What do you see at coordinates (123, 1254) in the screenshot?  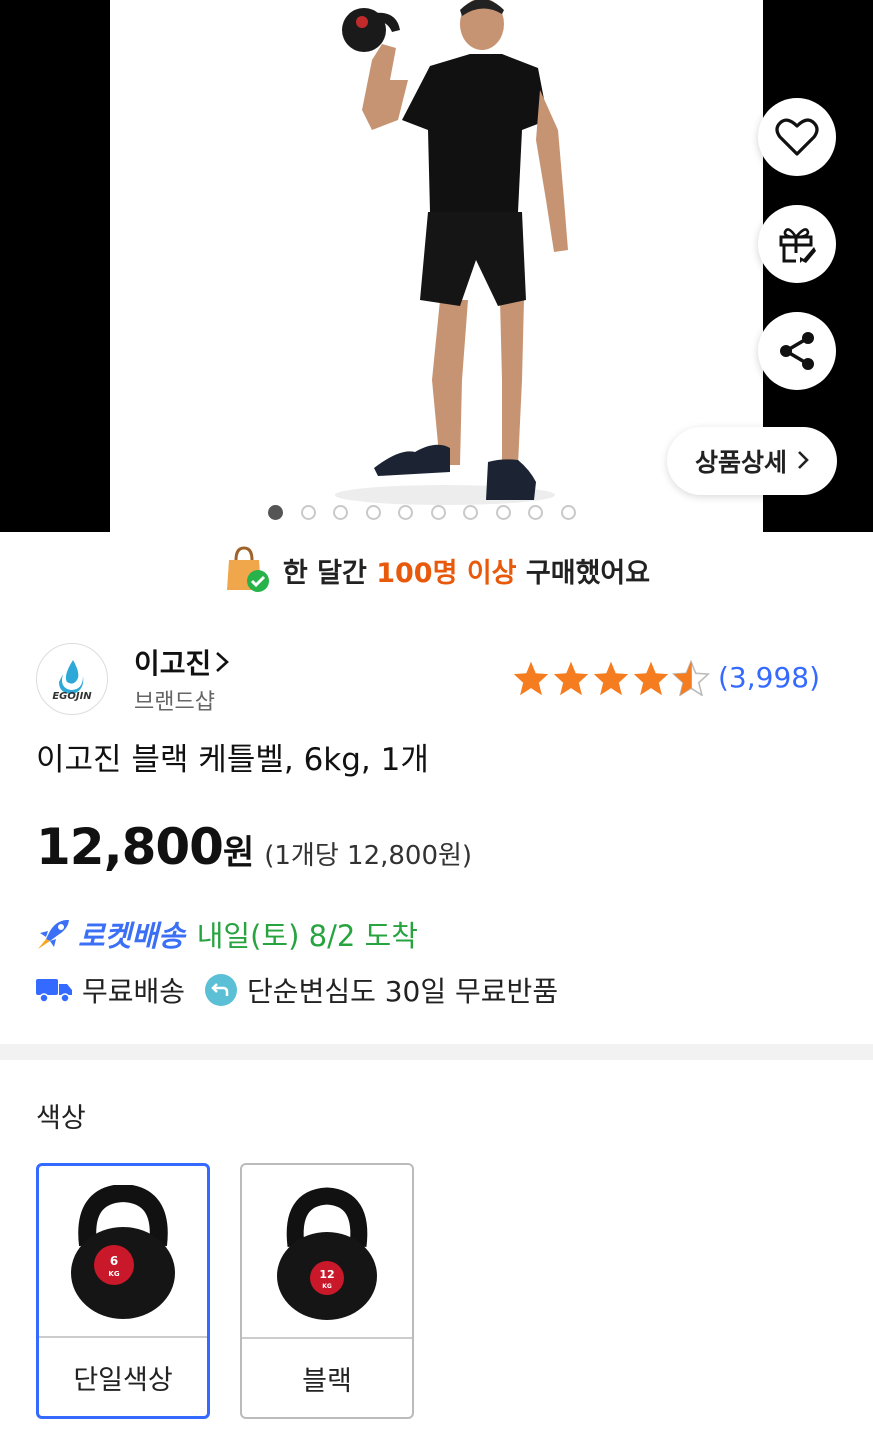 I see `kettlebell-6kg-image: 6 KG` at bounding box center [123, 1254].